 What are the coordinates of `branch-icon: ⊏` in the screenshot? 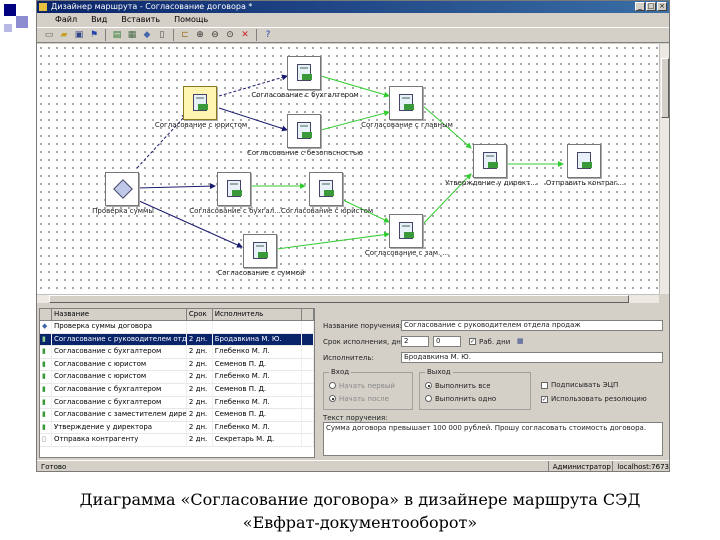 It's located at (185, 35).